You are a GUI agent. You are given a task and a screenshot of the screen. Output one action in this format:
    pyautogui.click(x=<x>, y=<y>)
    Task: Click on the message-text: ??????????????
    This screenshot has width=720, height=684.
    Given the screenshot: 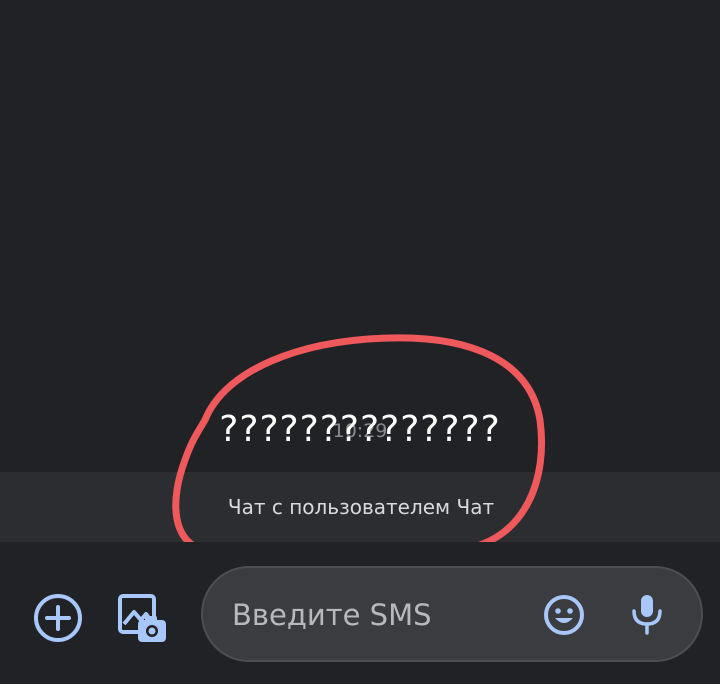 What is the action you would take?
    pyautogui.click(x=360, y=429)
    